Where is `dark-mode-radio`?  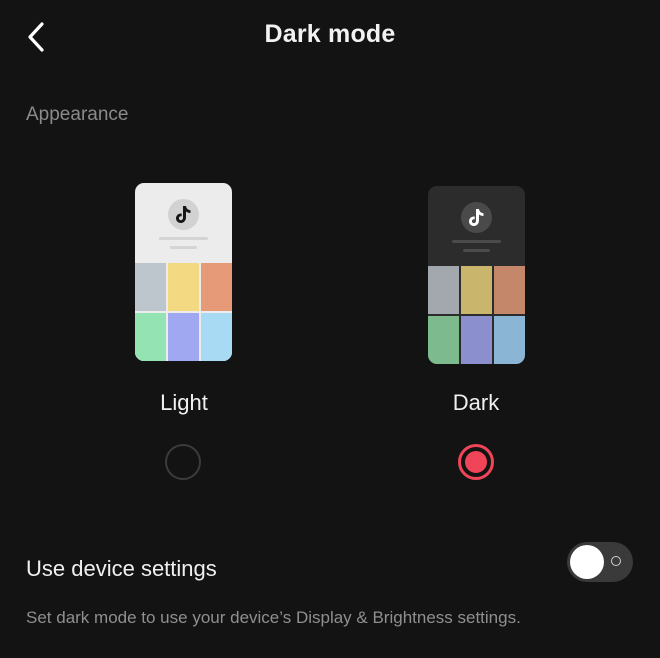
dark-mode-radio is located at coordinates (476, 462).